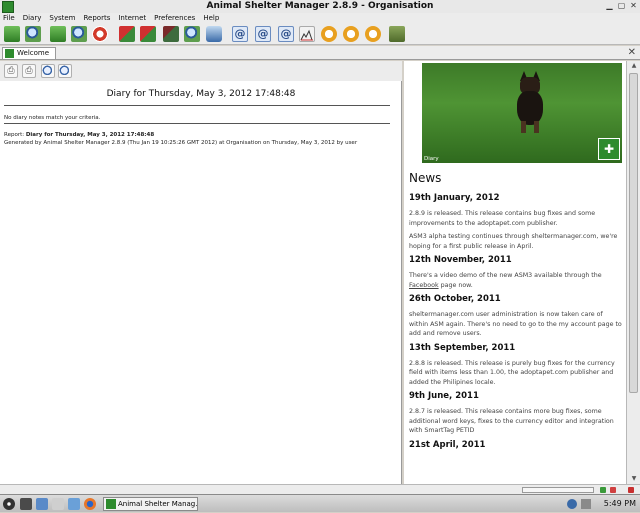 The width and height of the screenshot is (640, 513). What do you see at coordinates (522, 113) in the screenshot?
I see `animal-photo: ✚ Diary` at bounding box center [522, 113].